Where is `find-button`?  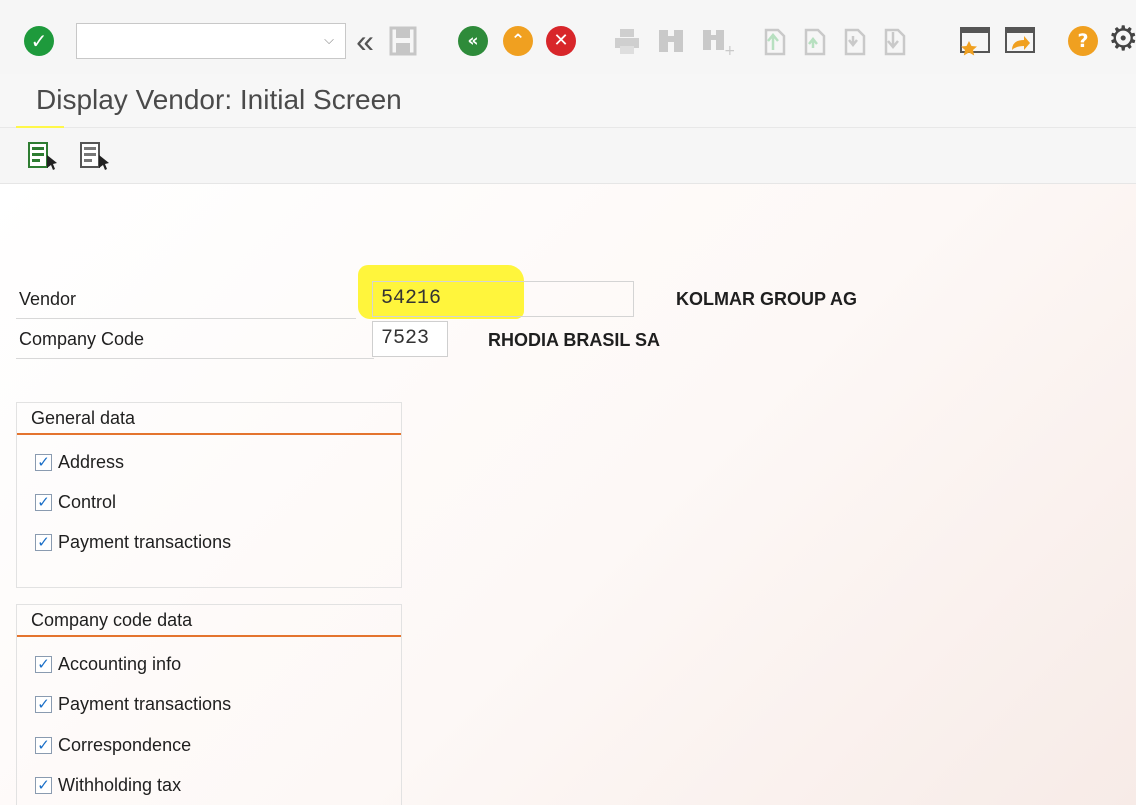 find-button is located at coordinates (671, 40).